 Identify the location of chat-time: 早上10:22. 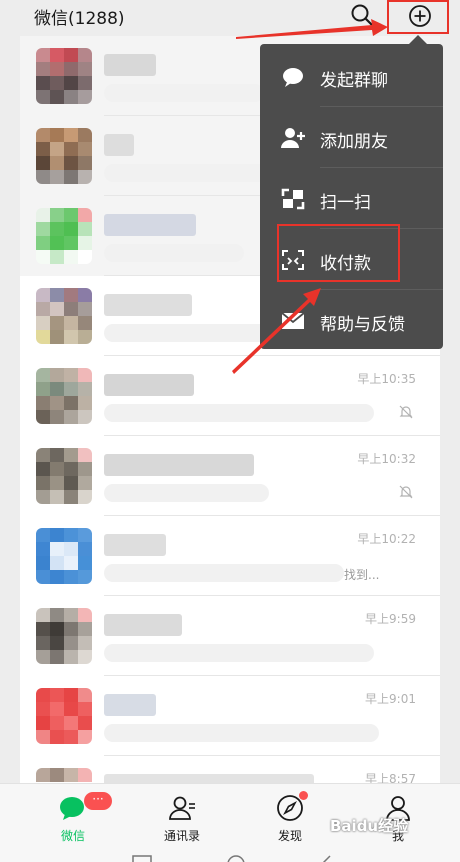
(386, 539).